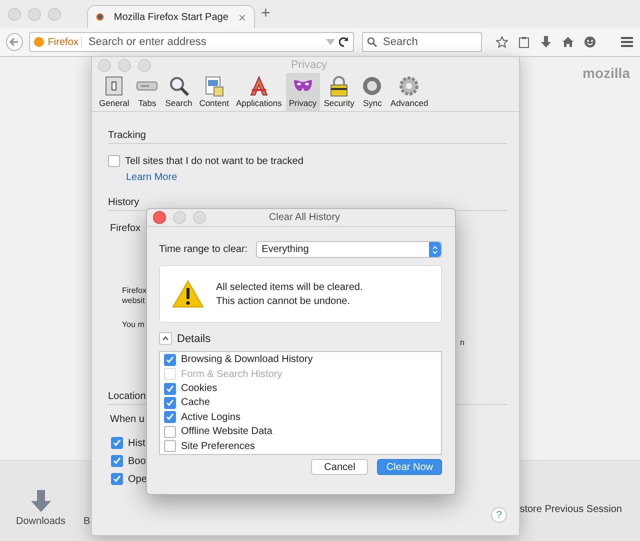  Describe the element at coordinates (571, 509) in the screenshot. I see `restore-session-button: store Previous Session` at that location.